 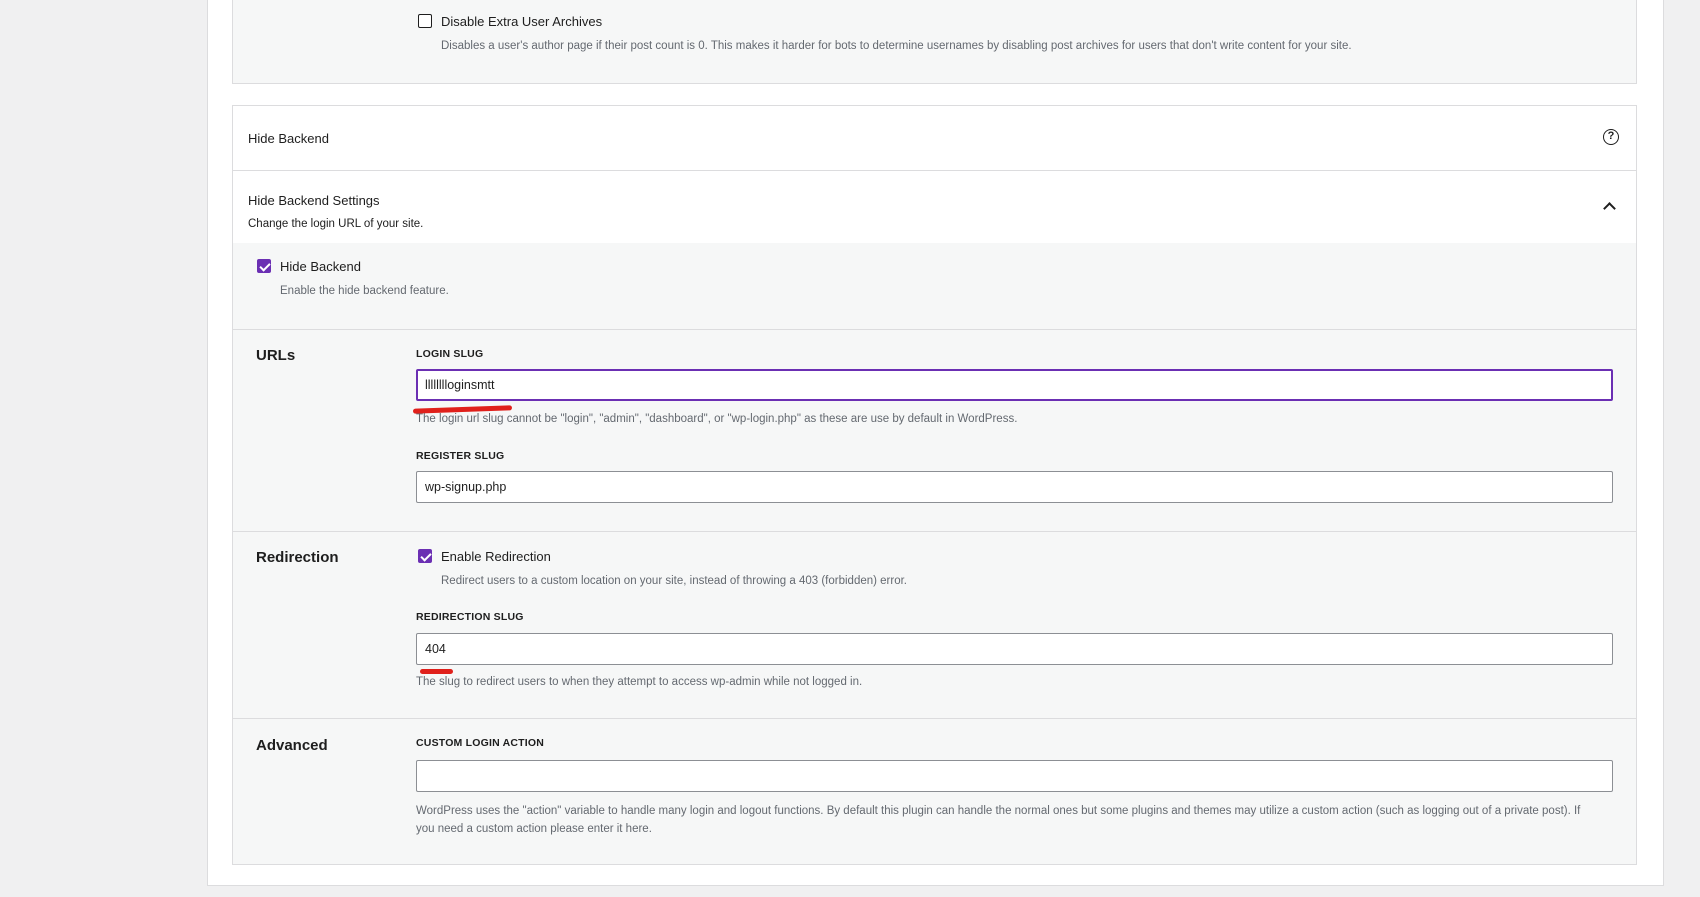 I want to click on custom-login-action-label: CUSTOM LOGIN ACTION, so click(x=480, y=743).